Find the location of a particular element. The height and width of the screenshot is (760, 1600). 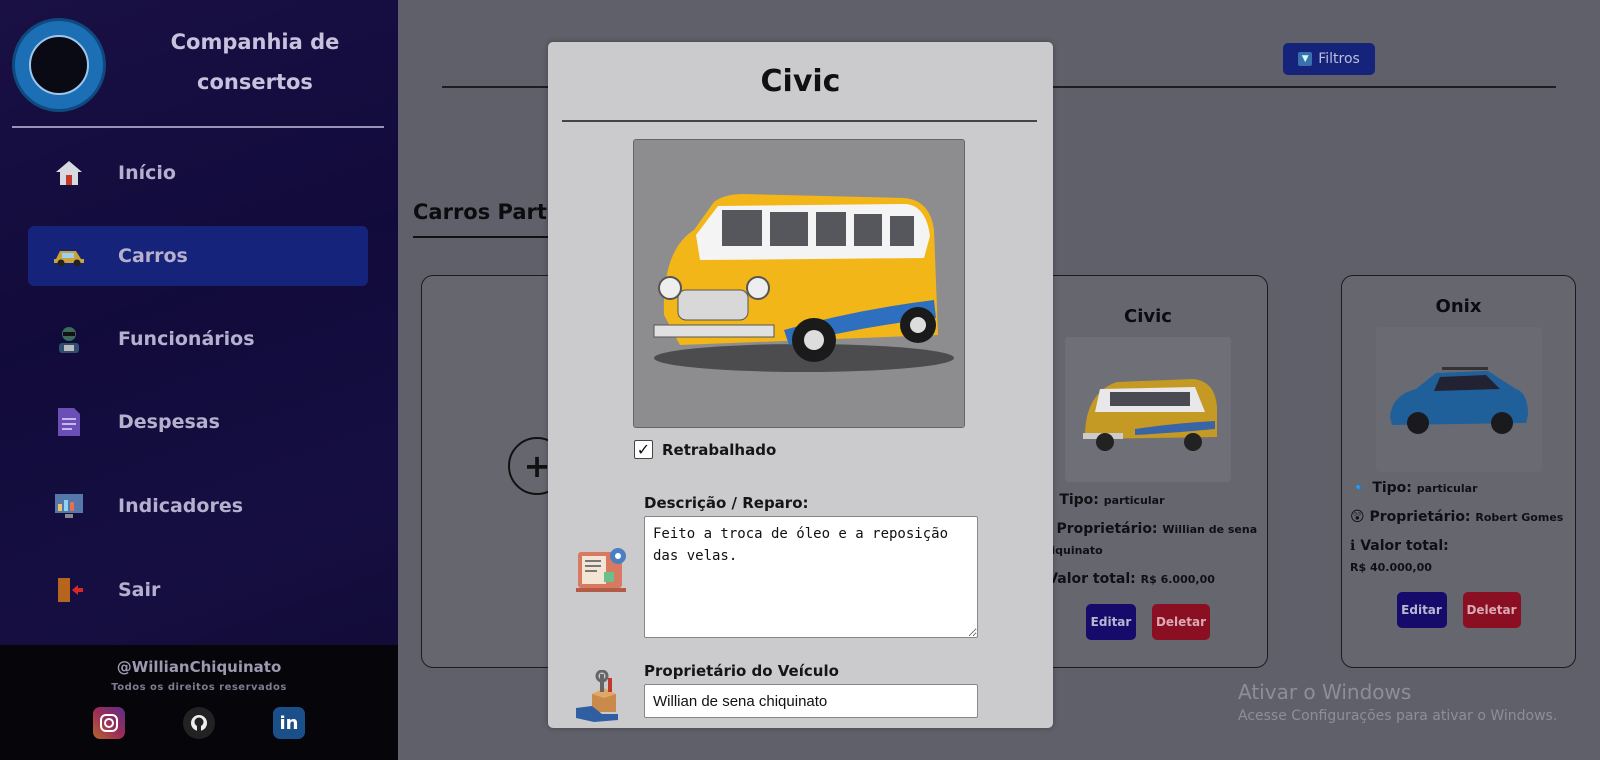

sidebar-item-label: Despesas is located at coordinates (169, 422).